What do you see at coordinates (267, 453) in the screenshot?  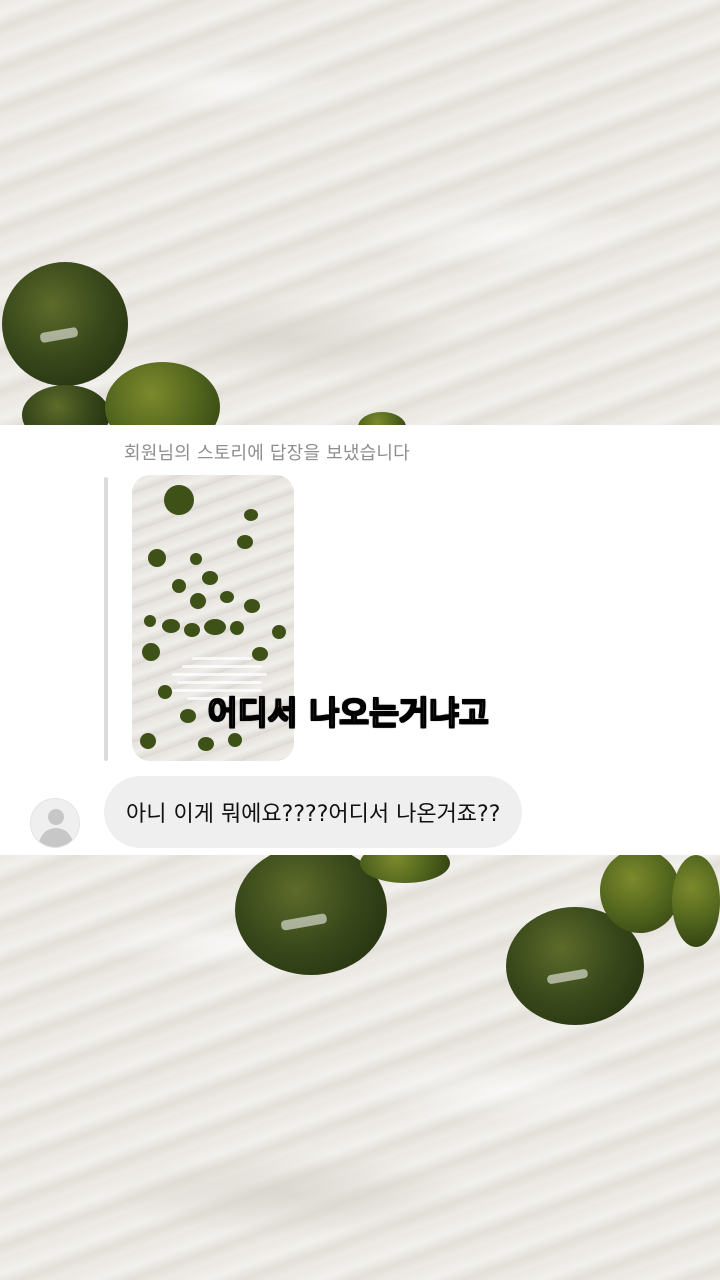 I see `story-reply-caption: 회원님의 스토리에 답장을 보냈습니다` at bounding box center [267, 453].